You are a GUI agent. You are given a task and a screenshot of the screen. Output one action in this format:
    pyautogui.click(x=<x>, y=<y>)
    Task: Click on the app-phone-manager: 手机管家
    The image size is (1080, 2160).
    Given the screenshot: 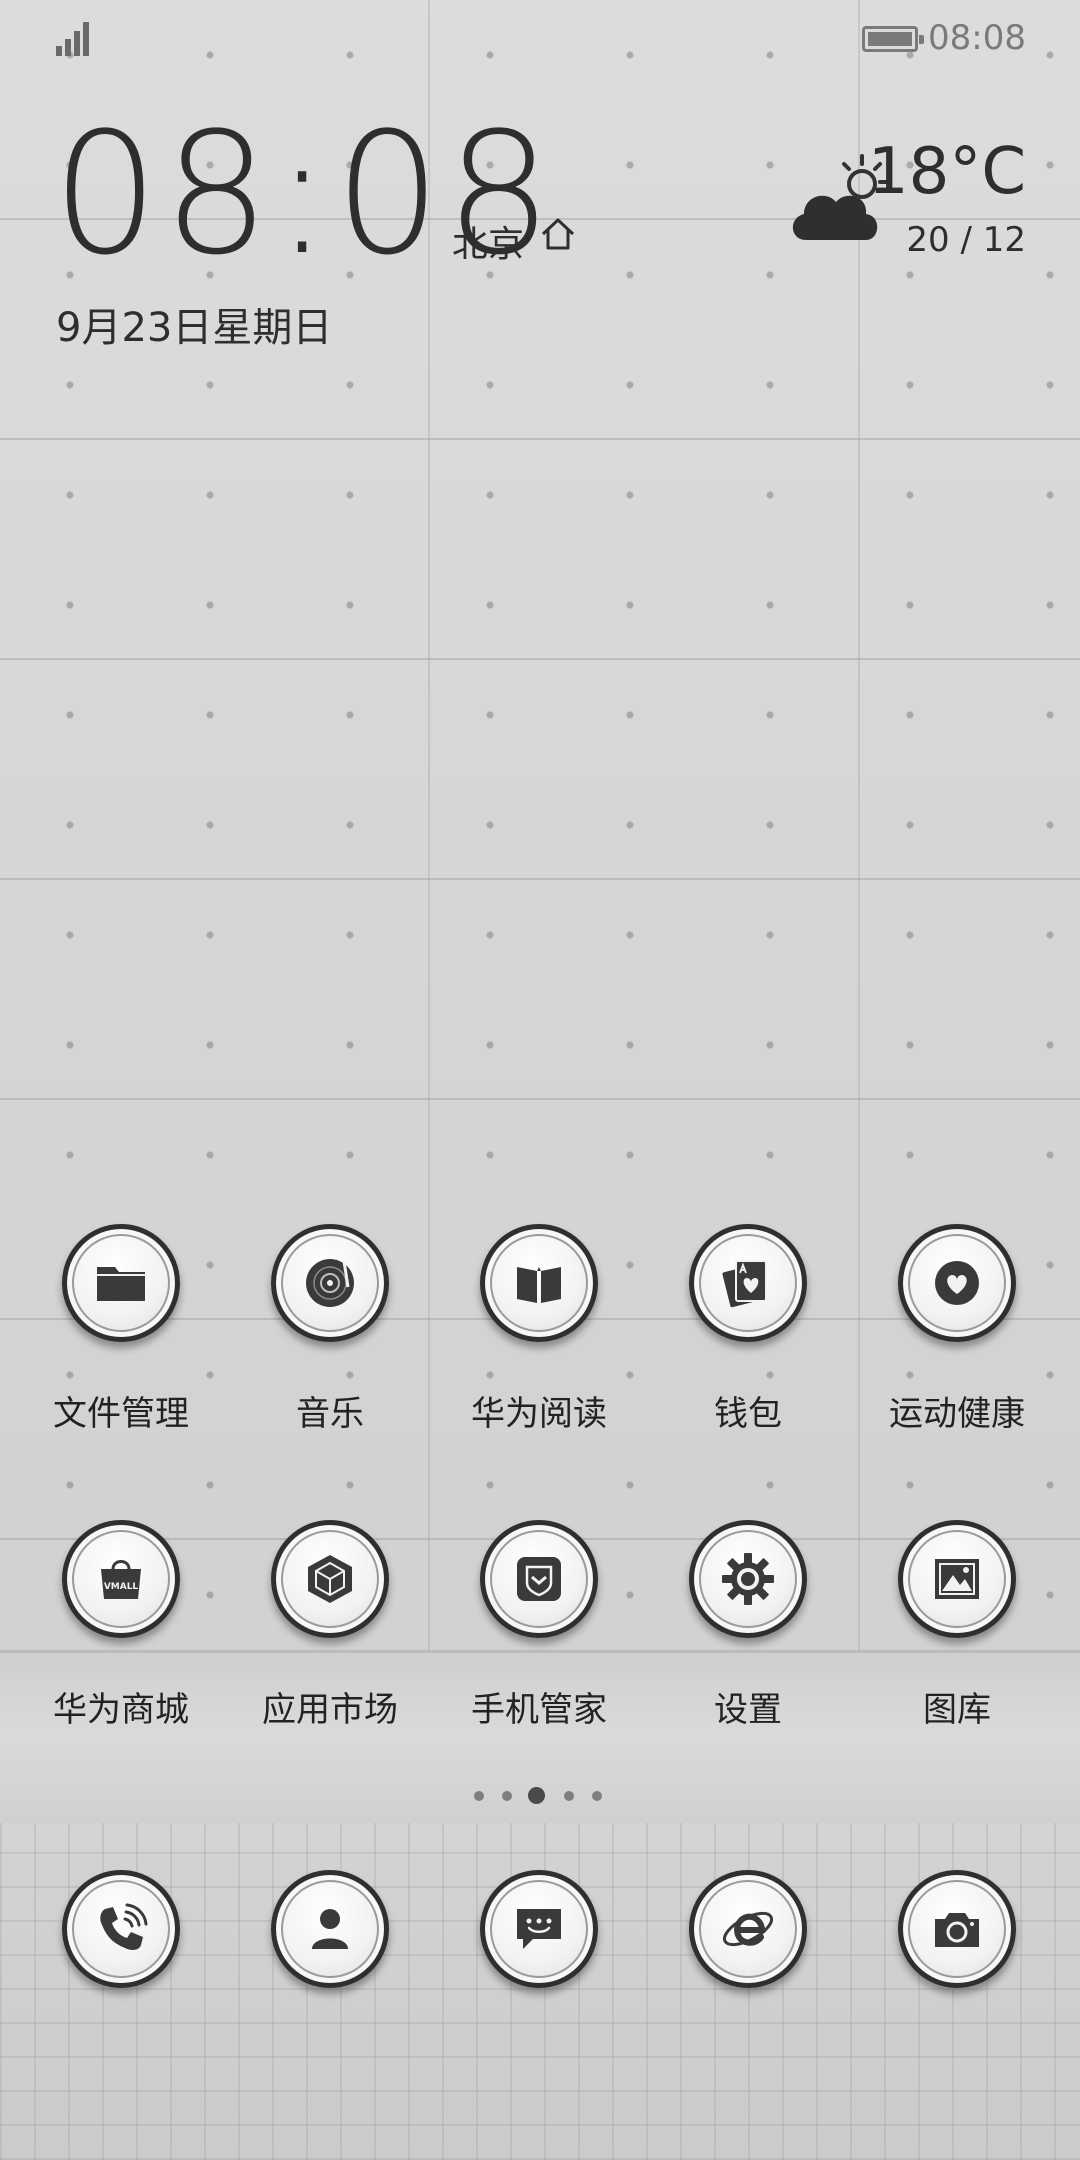 What is the action you would take?
    pyautogui.click(x=539, y=1625)
    